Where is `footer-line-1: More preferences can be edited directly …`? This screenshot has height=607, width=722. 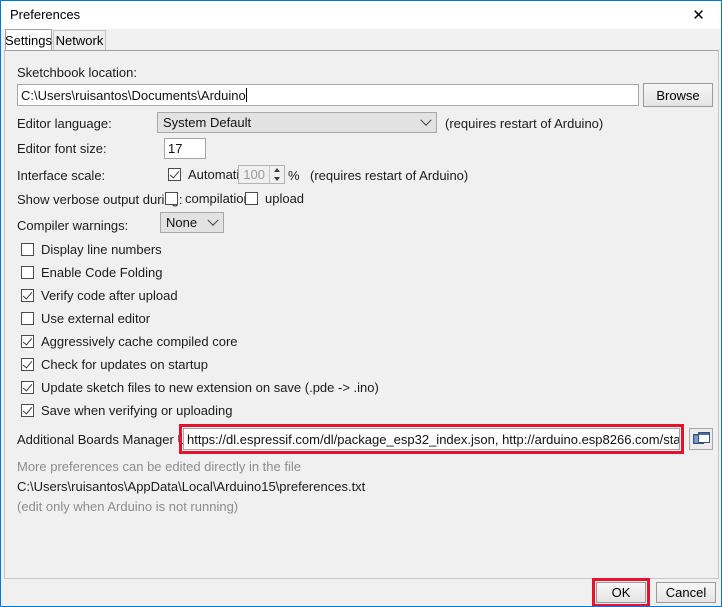 footer-line-1: More preferences can be edited directly … is located at coordinates (159, 466).